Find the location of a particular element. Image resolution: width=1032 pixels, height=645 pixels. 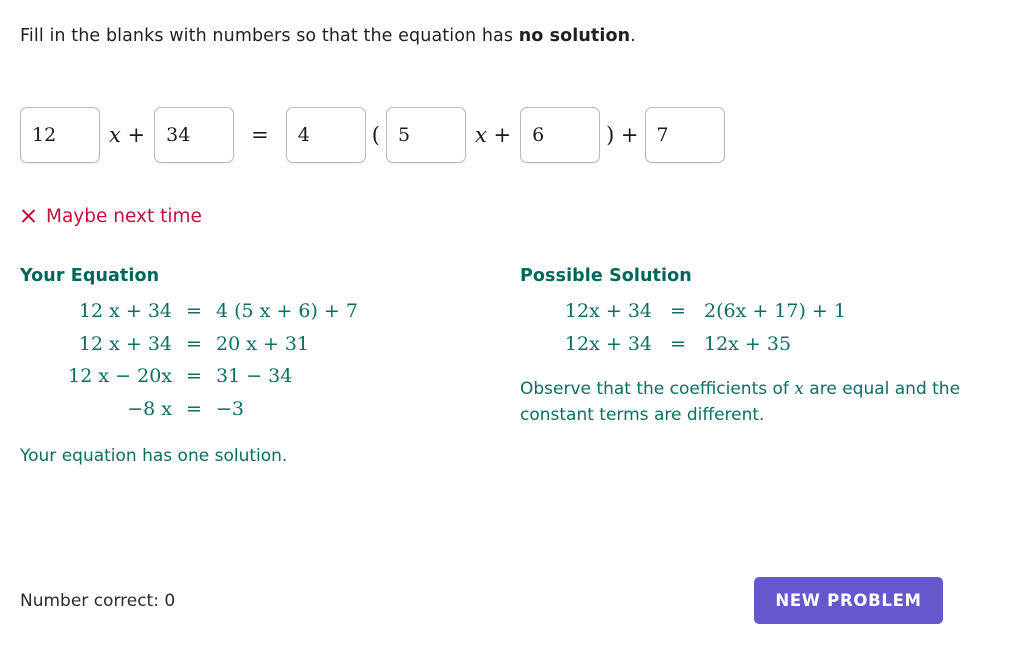

verdict-message: Maybe next time is located at coordinates (111, 216).